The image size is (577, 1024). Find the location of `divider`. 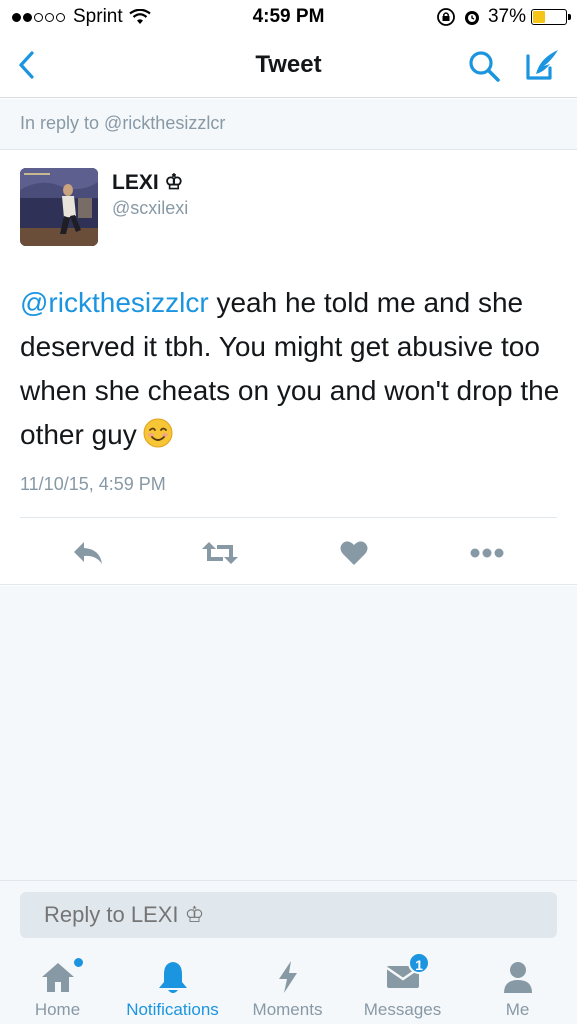

divider is located at coordinates (288, 517).